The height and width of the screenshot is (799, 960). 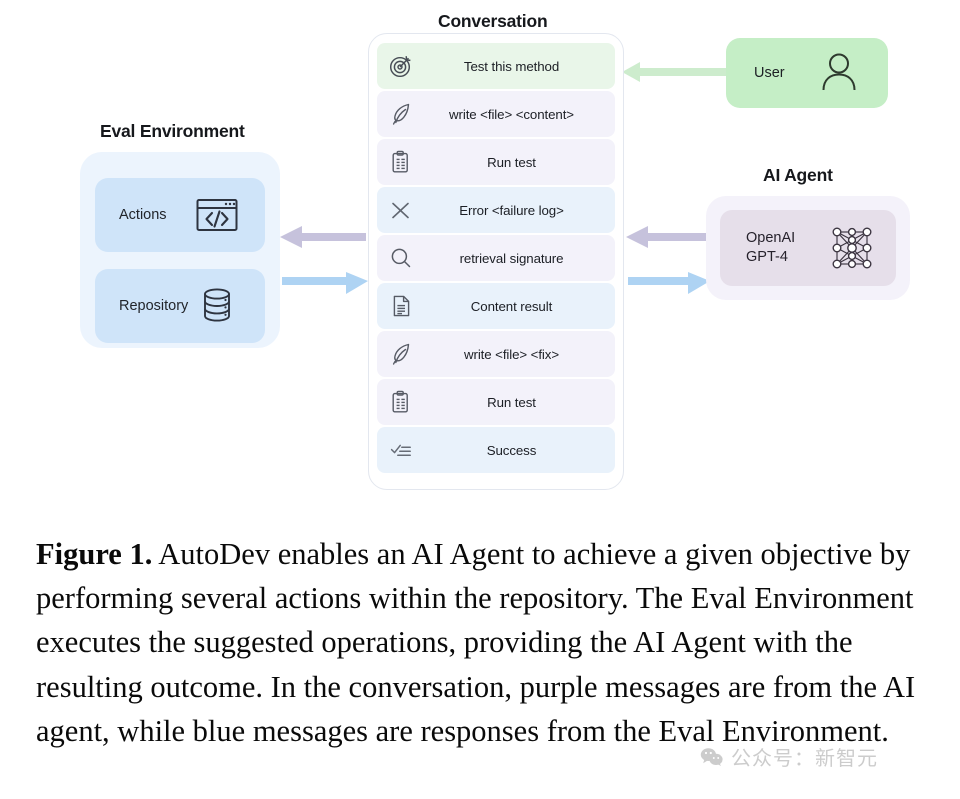 I want to click on conversation-message: write <file> <fix>, so click(x=496, y=354).